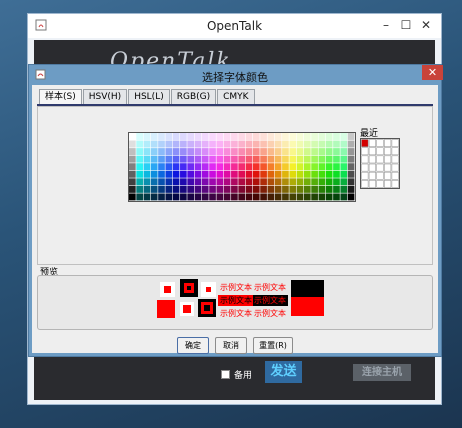 The image size is (462, 428). I want to click on minimize-icon: –, so click(386, 25).